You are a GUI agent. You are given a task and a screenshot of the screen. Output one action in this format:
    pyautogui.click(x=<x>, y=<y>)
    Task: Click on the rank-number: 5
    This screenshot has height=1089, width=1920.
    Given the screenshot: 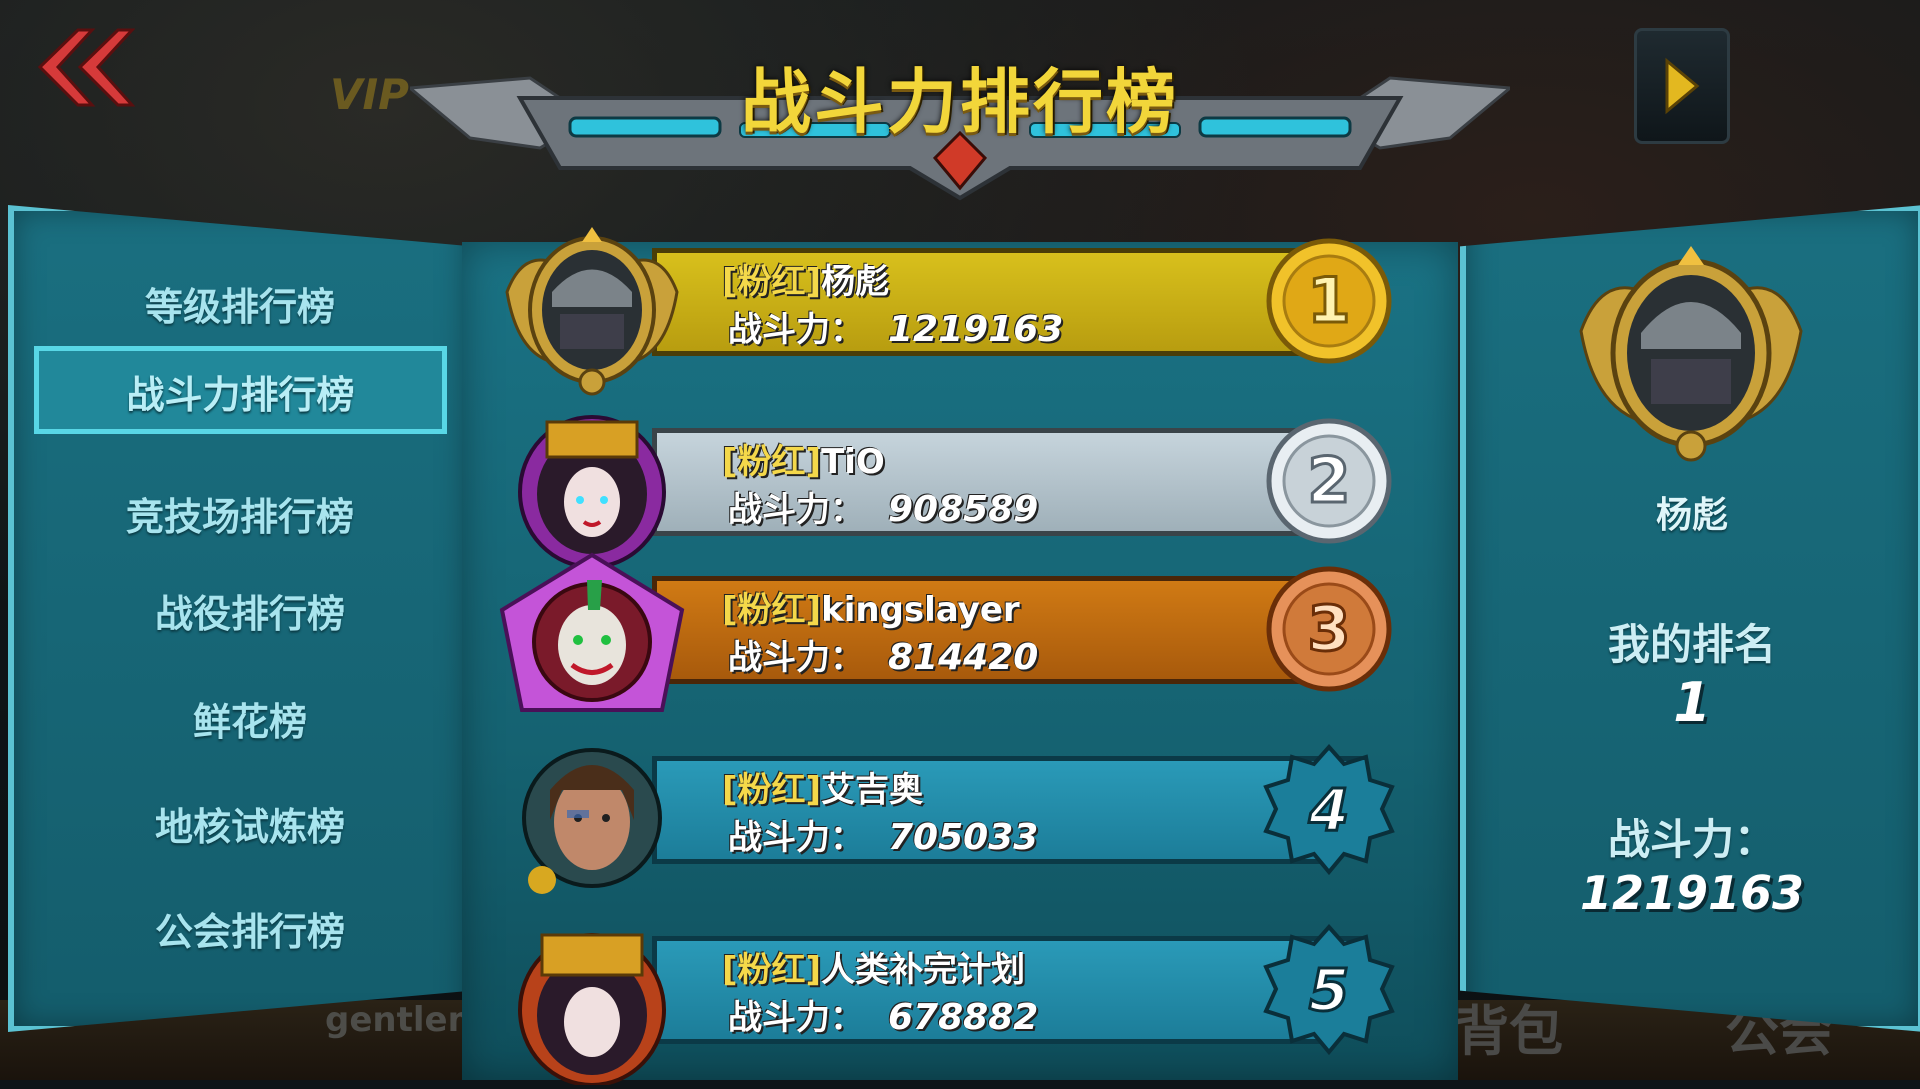 What is the action you would take?
    pyautogui.click(x=1329, y=990)
    